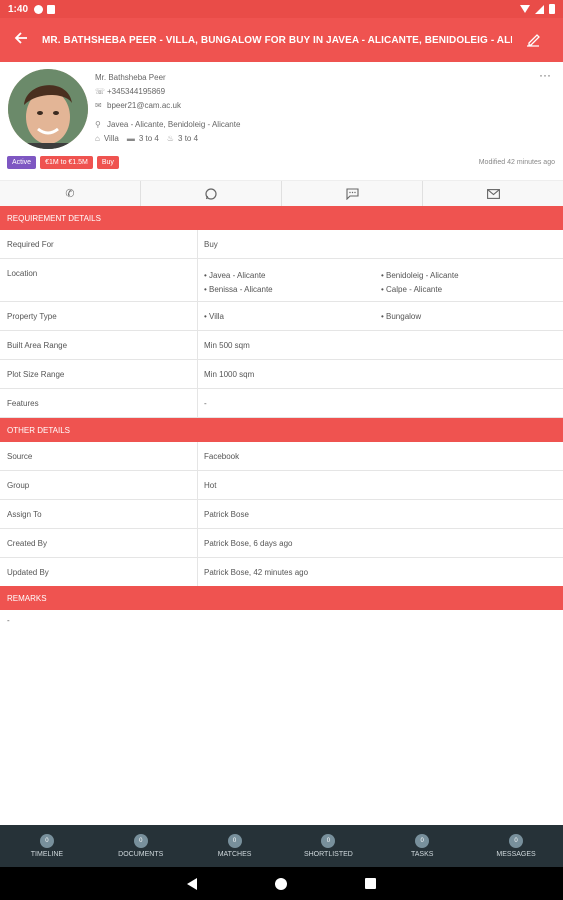 Image resolution: width=563 pixels, height=900 pixels. I want to click on location-item: • Calpe - Alicante, so click(412, 289).